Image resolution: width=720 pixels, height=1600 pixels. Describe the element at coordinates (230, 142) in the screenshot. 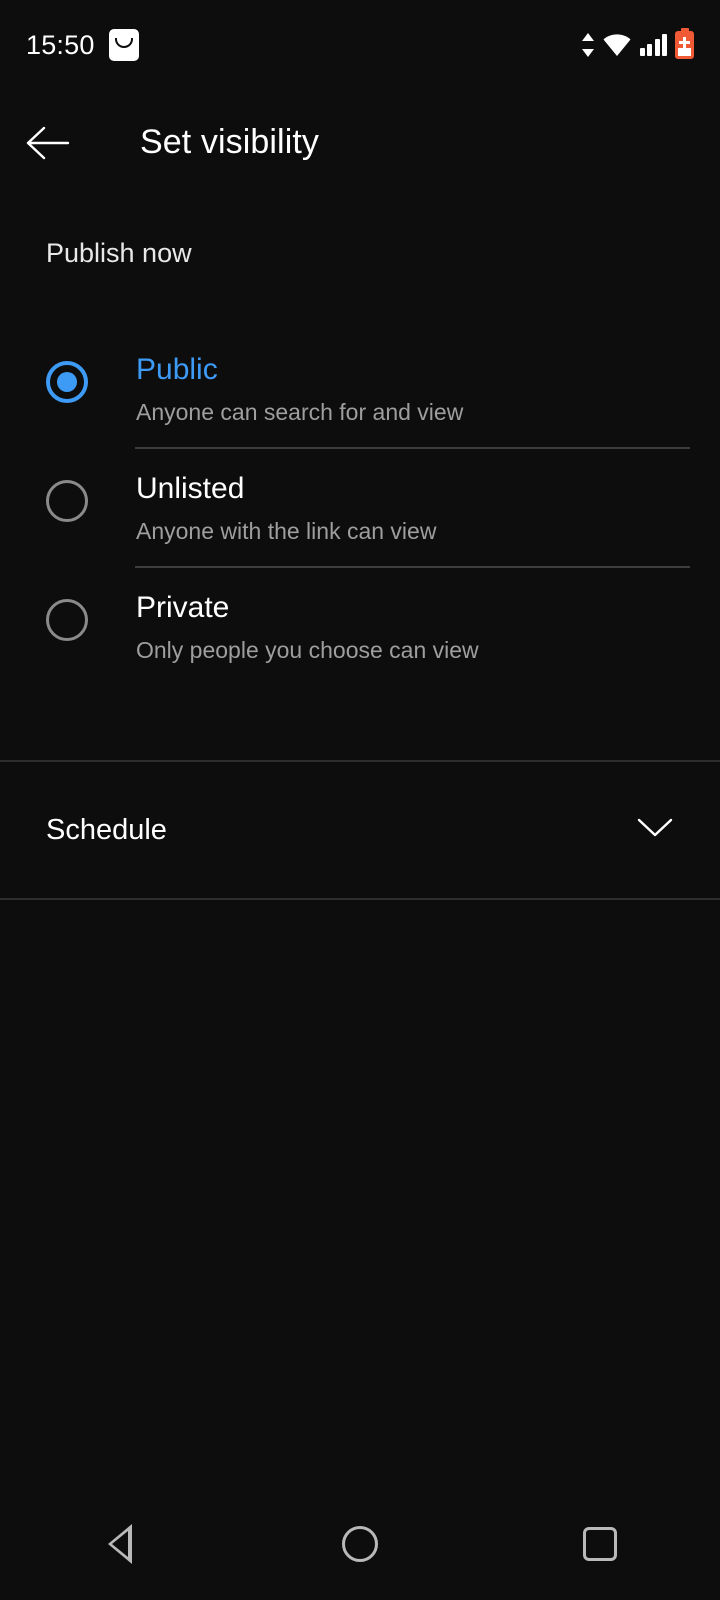

I see `page-title: Set visibility` at that location.